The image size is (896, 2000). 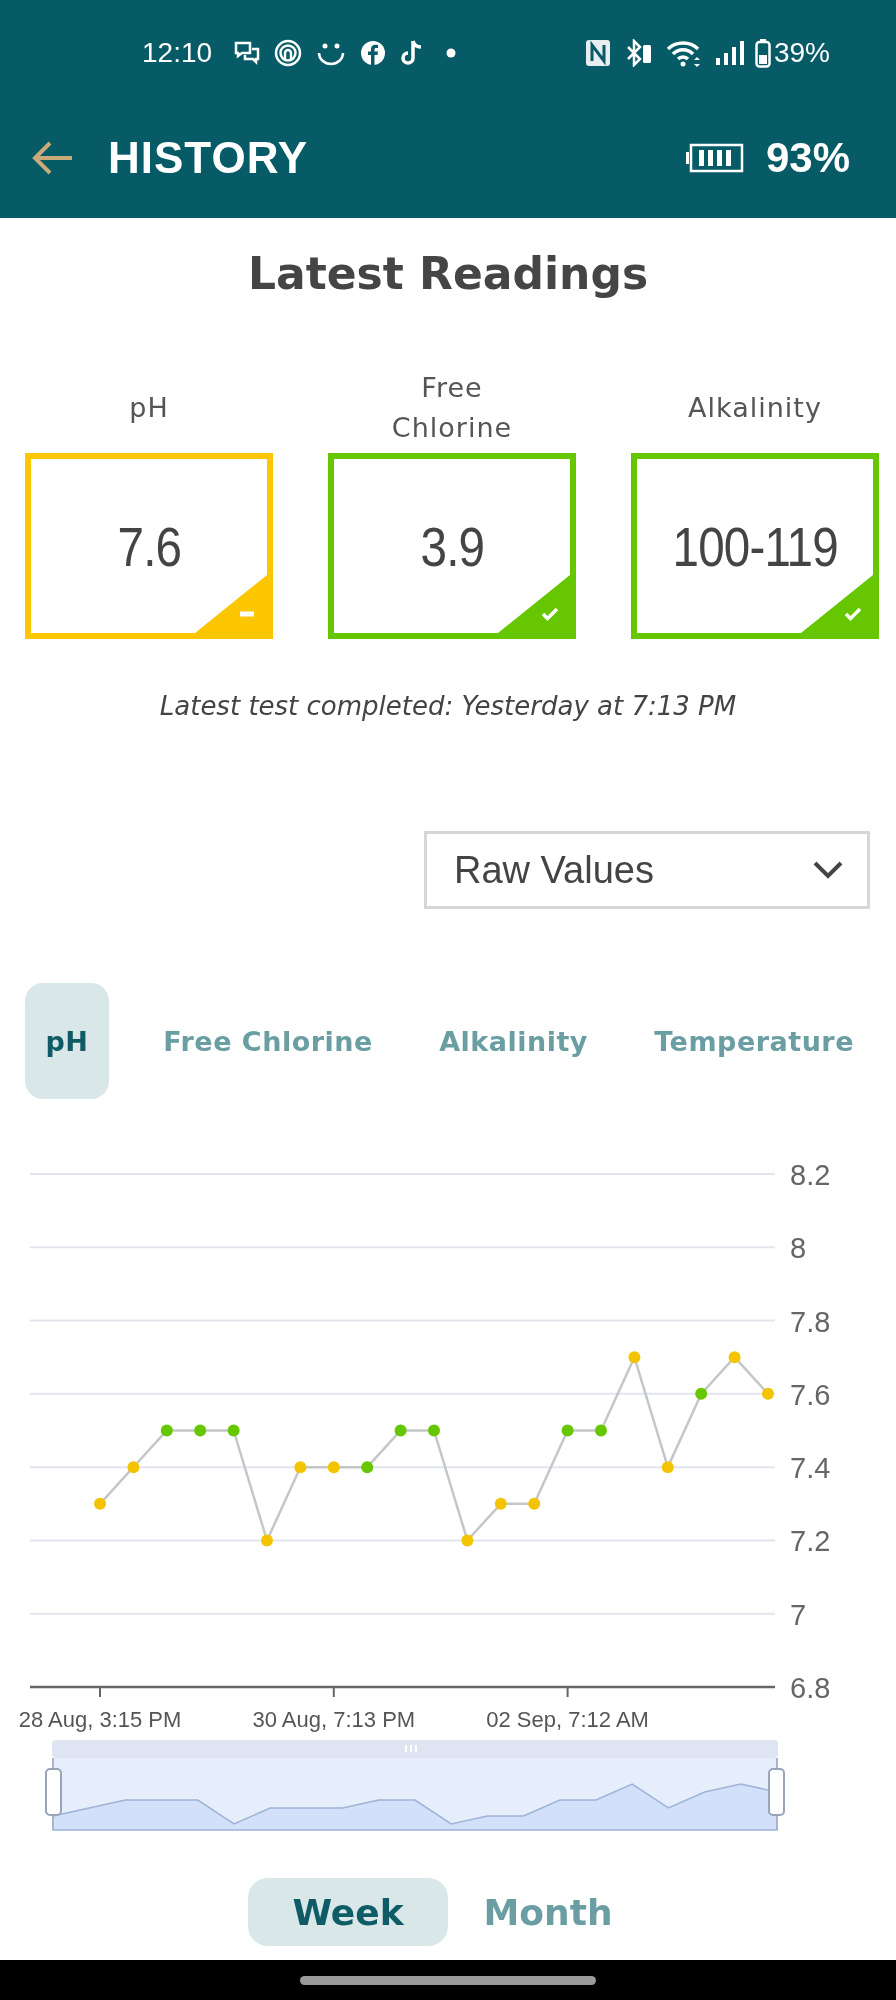 What do you see at coordinates (755, 546) in the screenshot?
I see `reading-value: 100-119` at bounding box center [755, 546].